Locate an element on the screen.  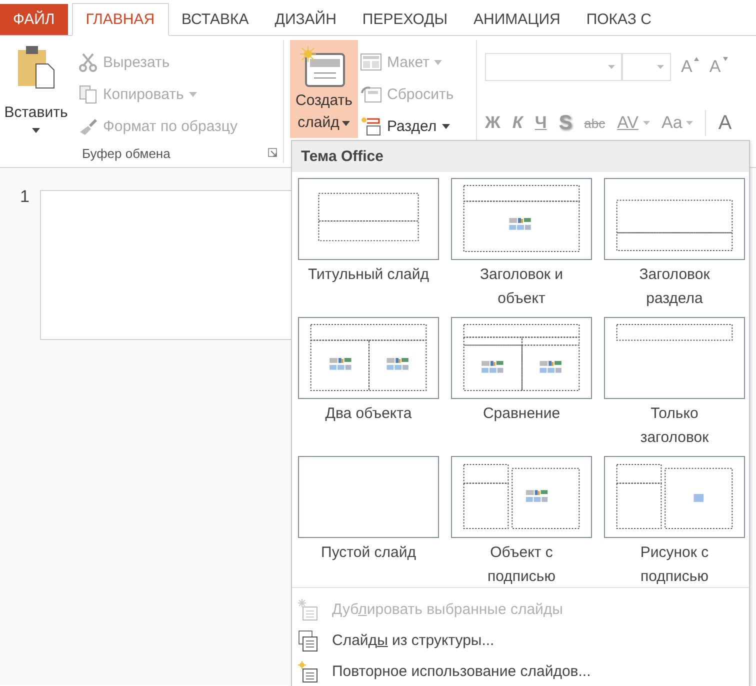
slide-number: 1 is located at coordinates (25, 197).